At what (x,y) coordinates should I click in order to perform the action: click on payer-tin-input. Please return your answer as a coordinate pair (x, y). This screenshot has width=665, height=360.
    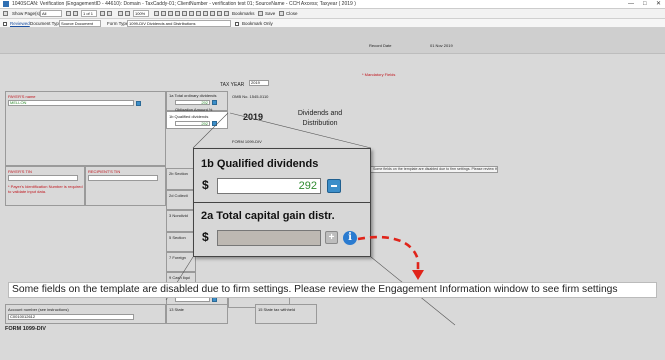
    Looking at the image, I should click on (43, 178).